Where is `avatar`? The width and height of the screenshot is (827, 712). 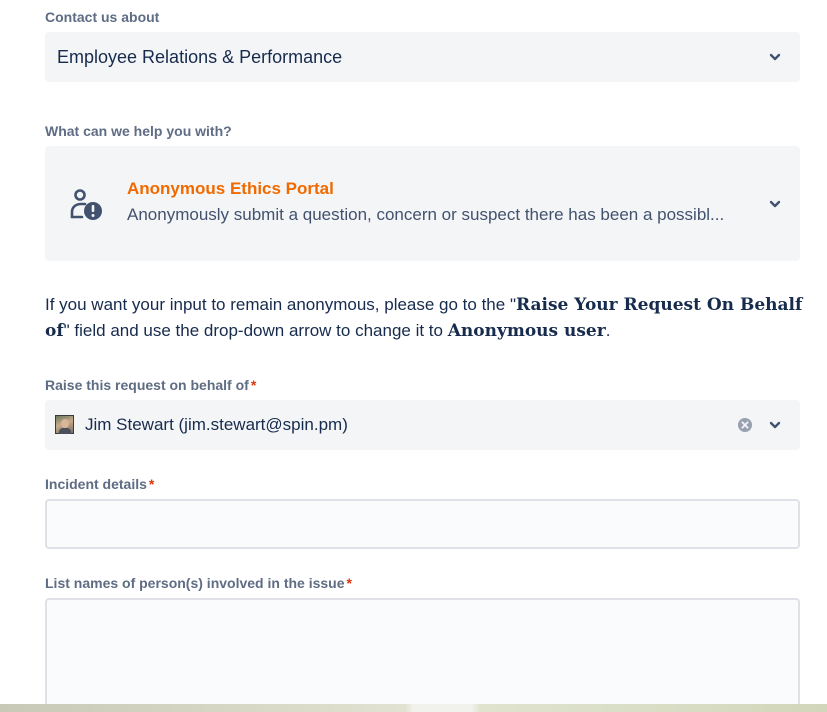 avatar is located at coordinates (64, 424).